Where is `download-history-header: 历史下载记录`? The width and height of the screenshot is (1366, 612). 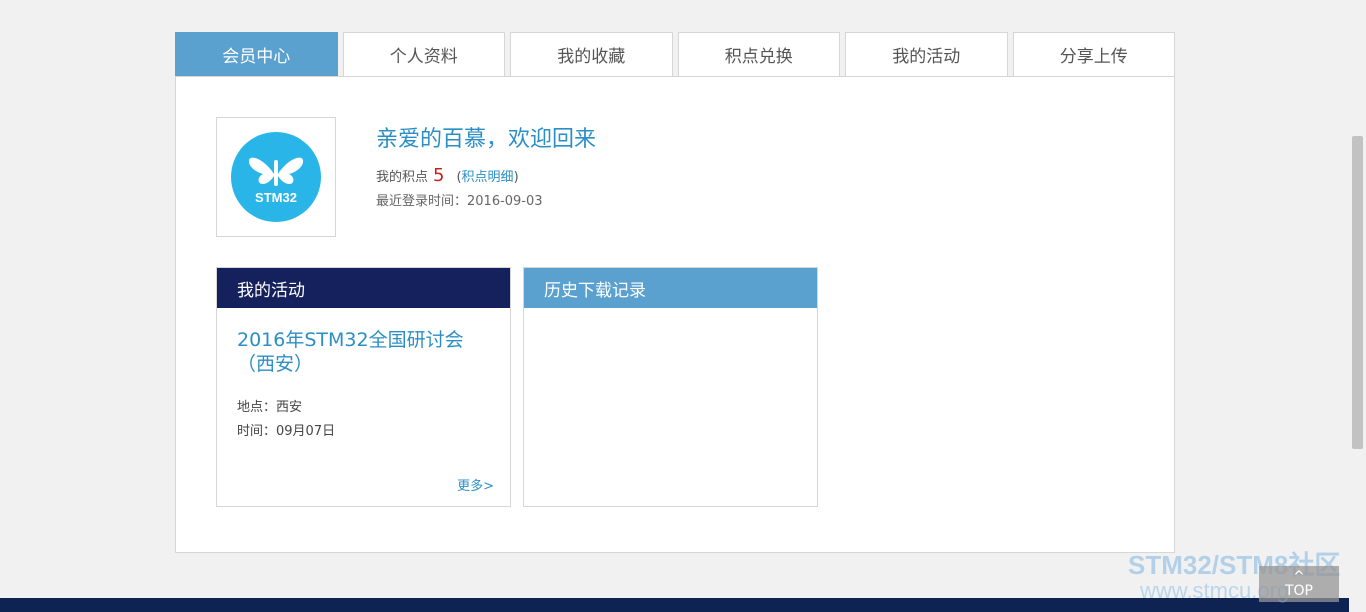
download-history-header: 历史下载记录 is located at coordinates (670, 288).